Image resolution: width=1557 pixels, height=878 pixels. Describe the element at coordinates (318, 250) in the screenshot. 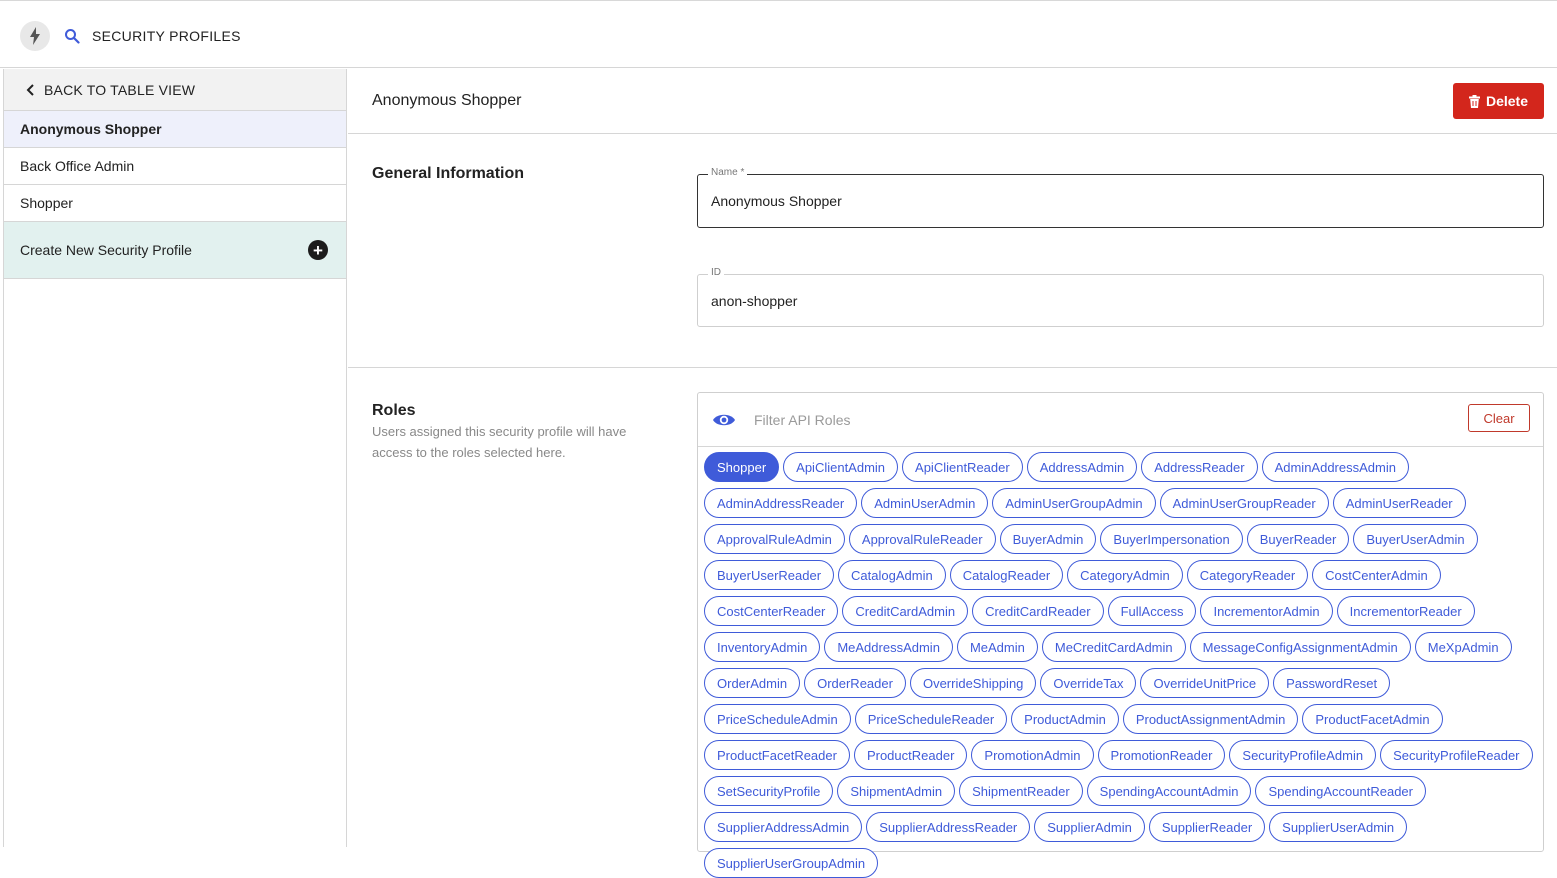

I see `plus-circle-icon: +` at that location.